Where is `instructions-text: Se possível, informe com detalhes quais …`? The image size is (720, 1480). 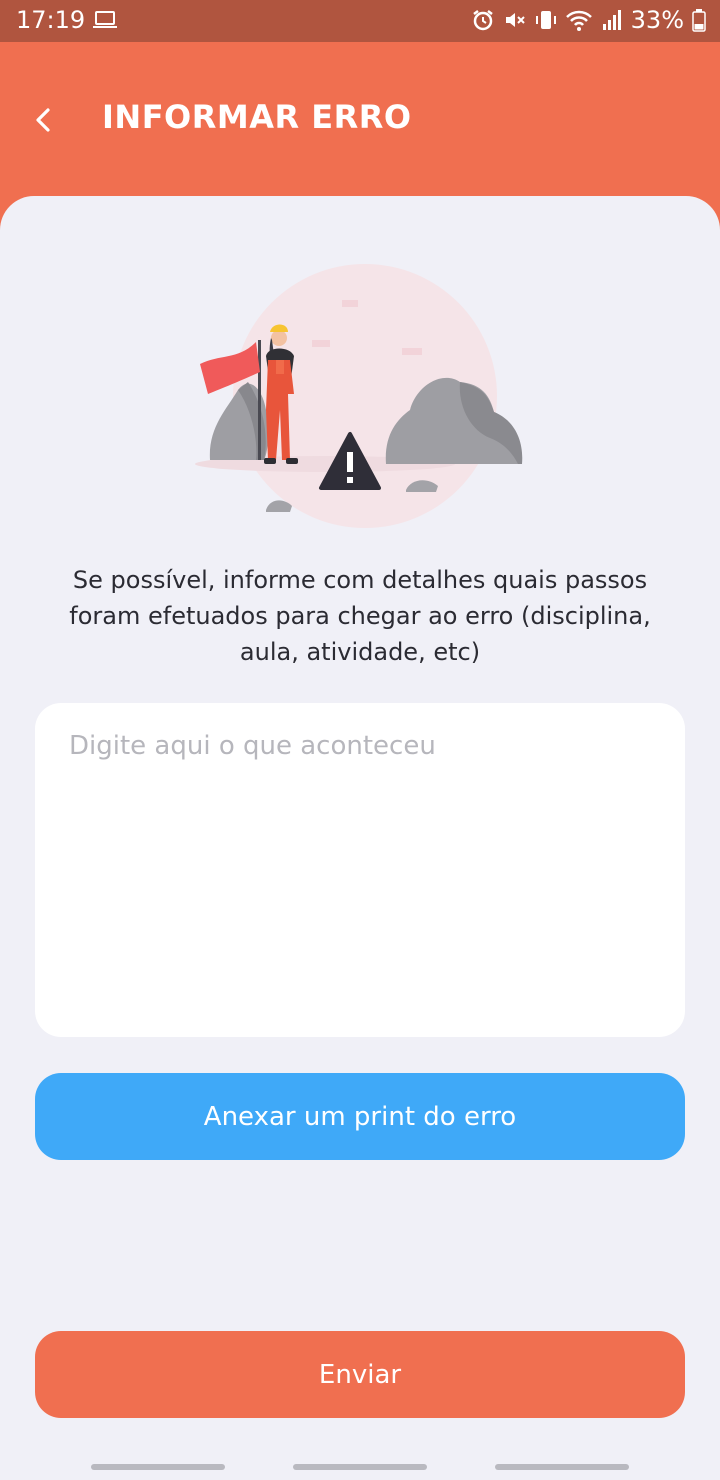 instructions-text: Se possível, informe com detalhes quais … is located at coordinates (360, 616).